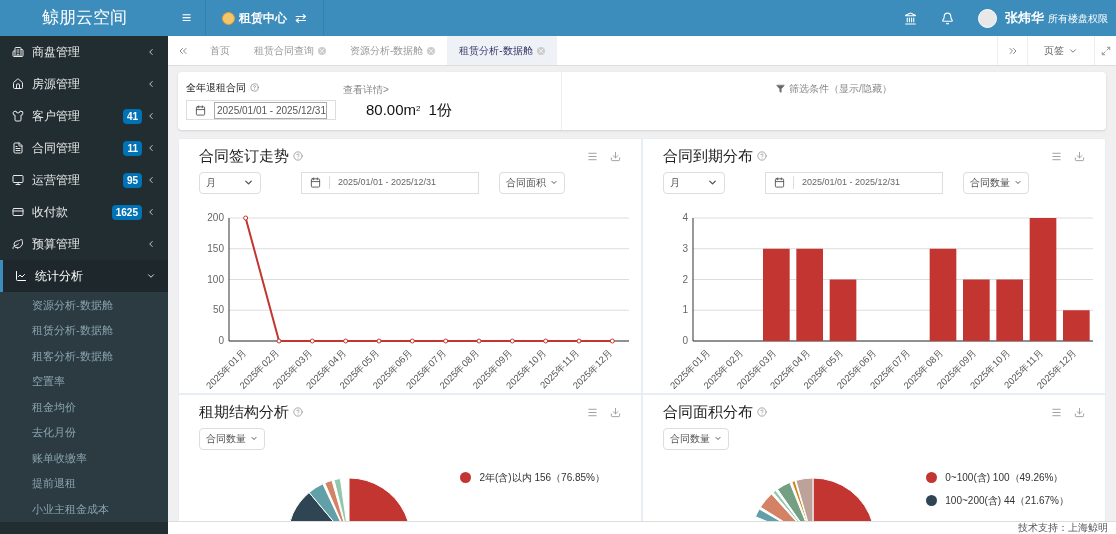  Describe the element at coordinates (834, 88) in the screenshot. I see `filter-toggle: 筛选条件（显示/隐藏）` at that location.